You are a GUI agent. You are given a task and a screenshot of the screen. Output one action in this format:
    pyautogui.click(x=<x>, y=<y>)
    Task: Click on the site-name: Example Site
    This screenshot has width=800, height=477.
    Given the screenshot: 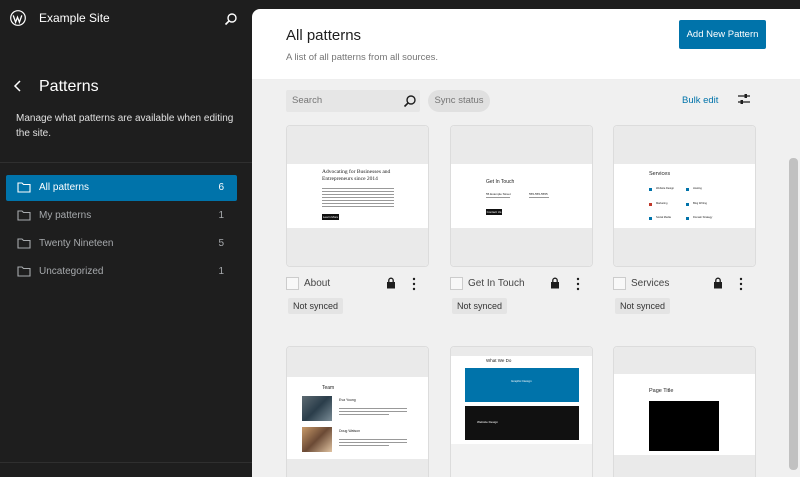 What is the action you would take?
    pyautogui.click(x=74, y=18)
    